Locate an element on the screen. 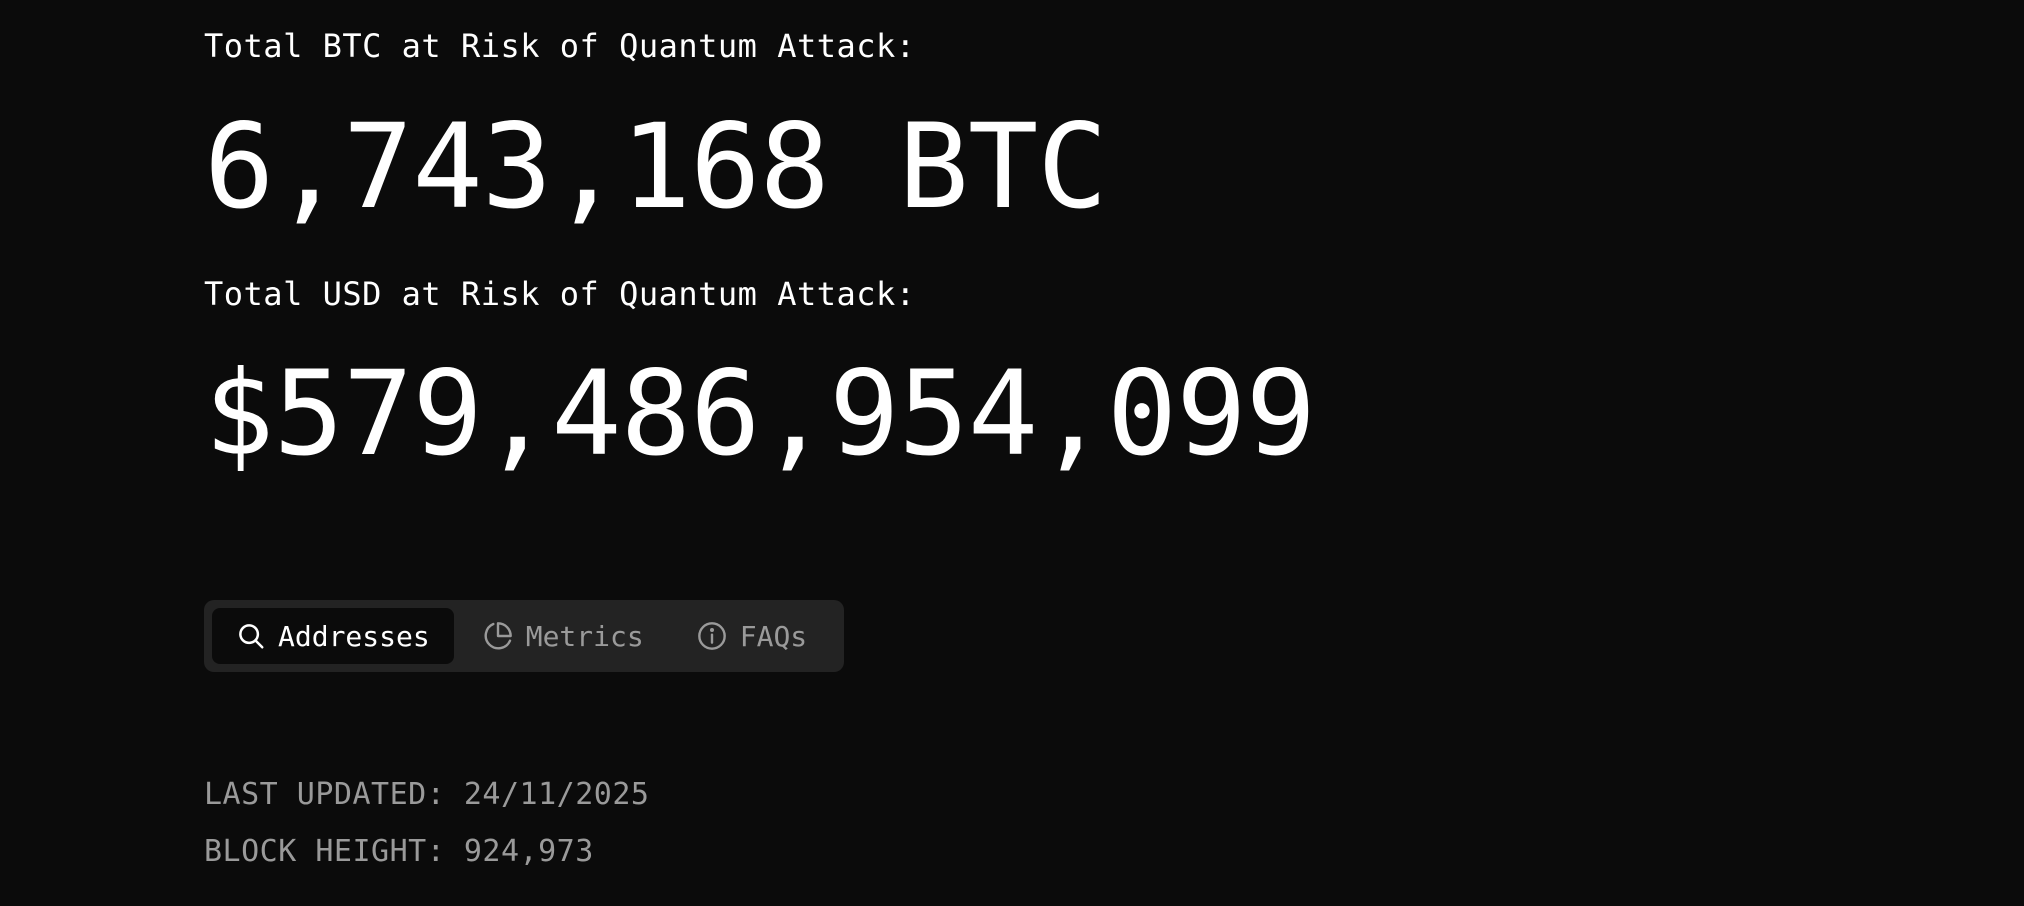 Image resolution: width=2024 pixels, height=906 pixels. usd-at-risk-value: $579,486,954,099 is located at coordinates (760, 413).